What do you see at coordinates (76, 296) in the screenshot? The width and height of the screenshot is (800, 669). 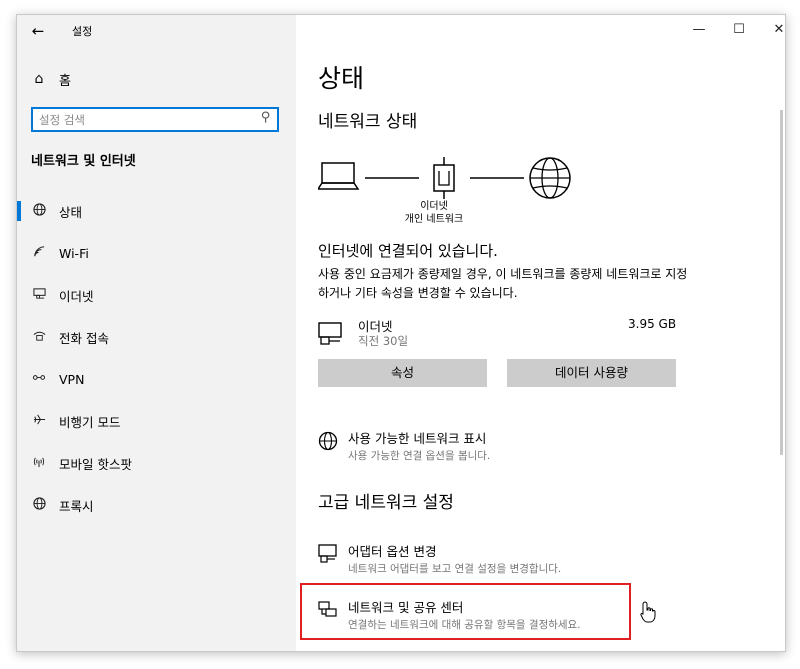 I see `sidebar-item-label: 이더넷` at bounding box center [76, 296].